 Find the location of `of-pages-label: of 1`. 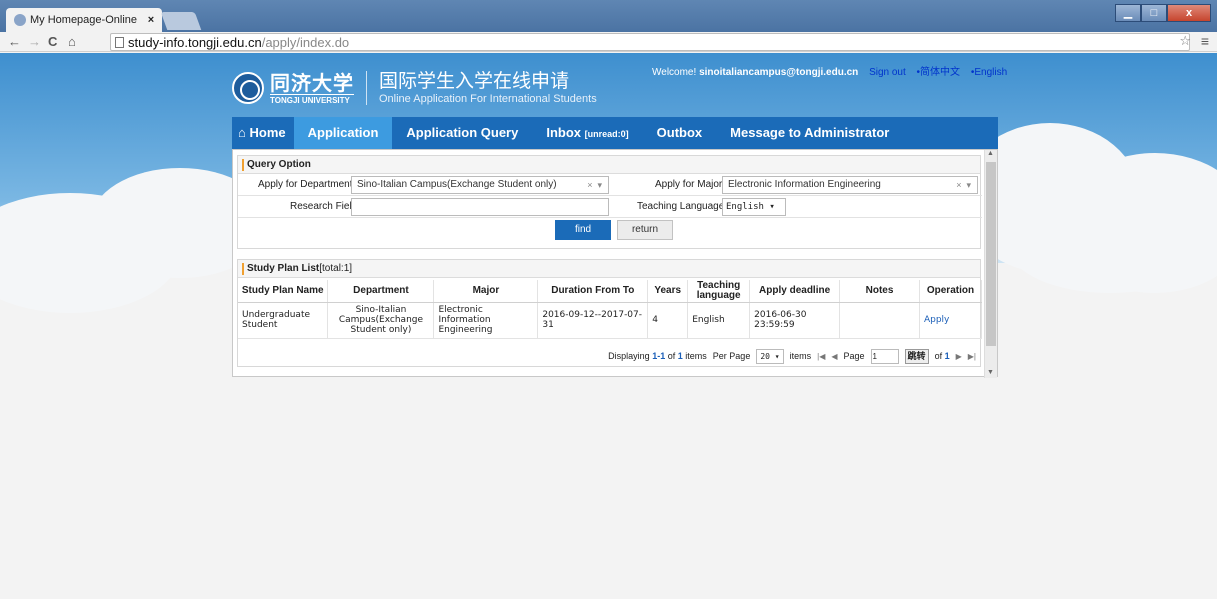

of-pages-label: of 1 is located at coordinates (942, 356).